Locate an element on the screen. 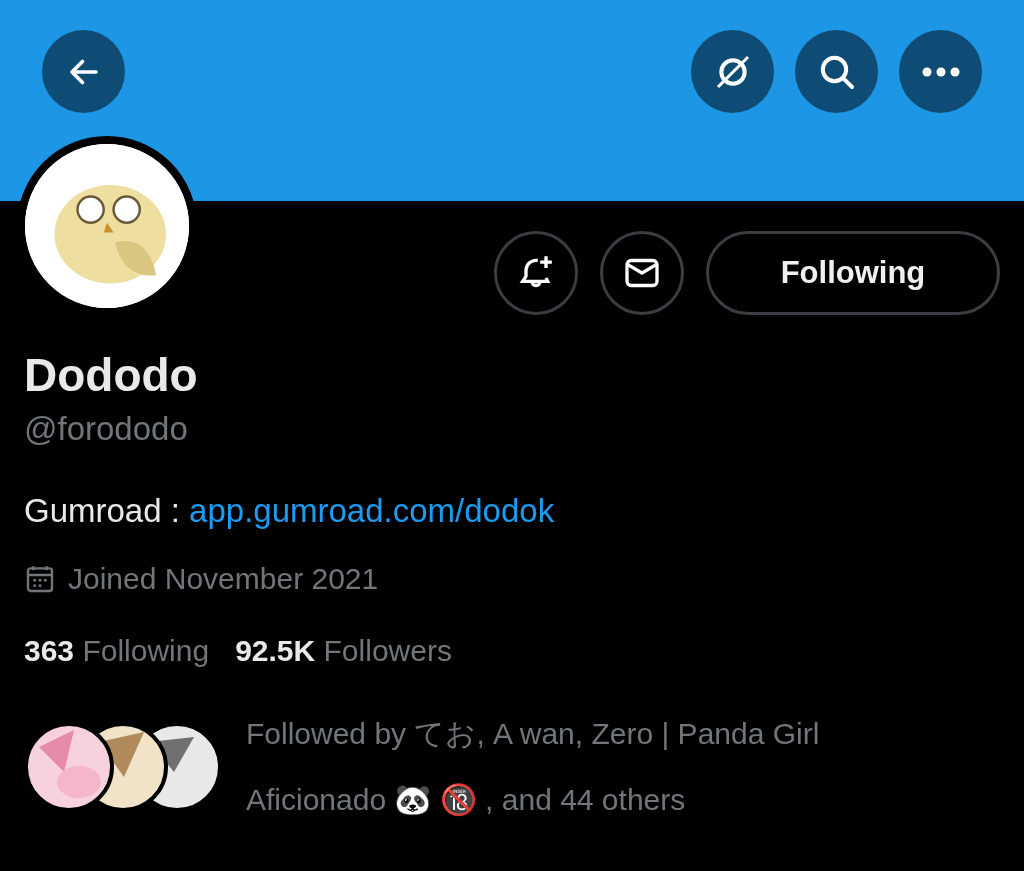 The image size is (1024, 871). message-button is located at coordinates (642, 273).